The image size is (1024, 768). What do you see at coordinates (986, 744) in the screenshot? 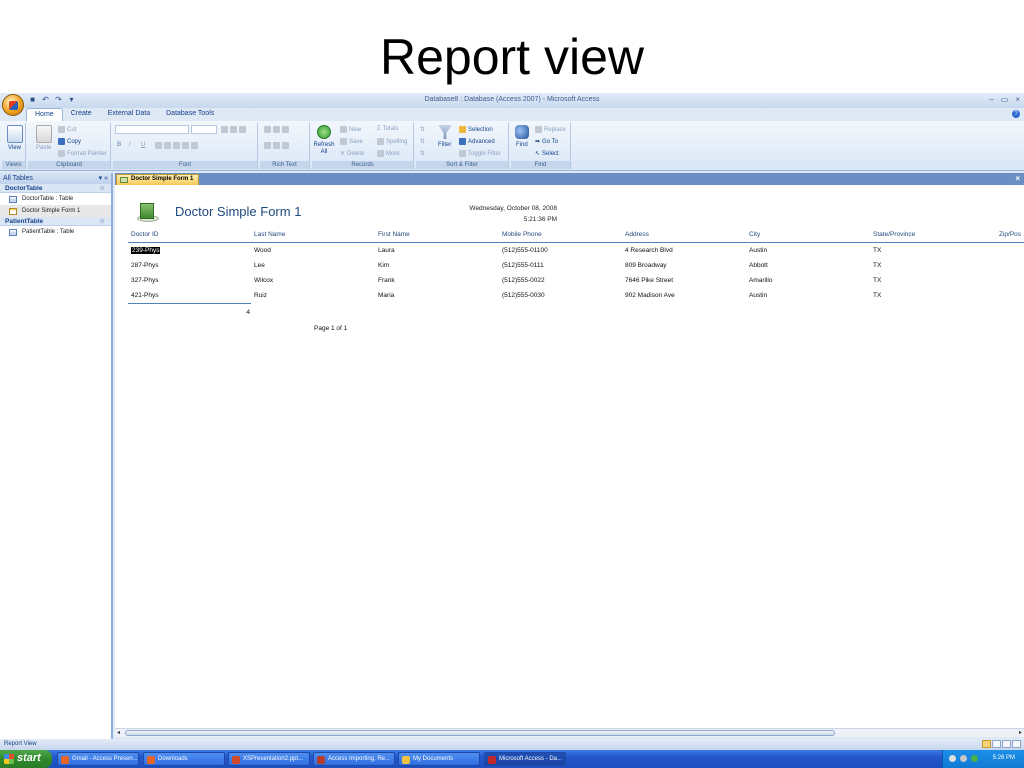
I see `report-view-icon` at bounding box center [986, 744].